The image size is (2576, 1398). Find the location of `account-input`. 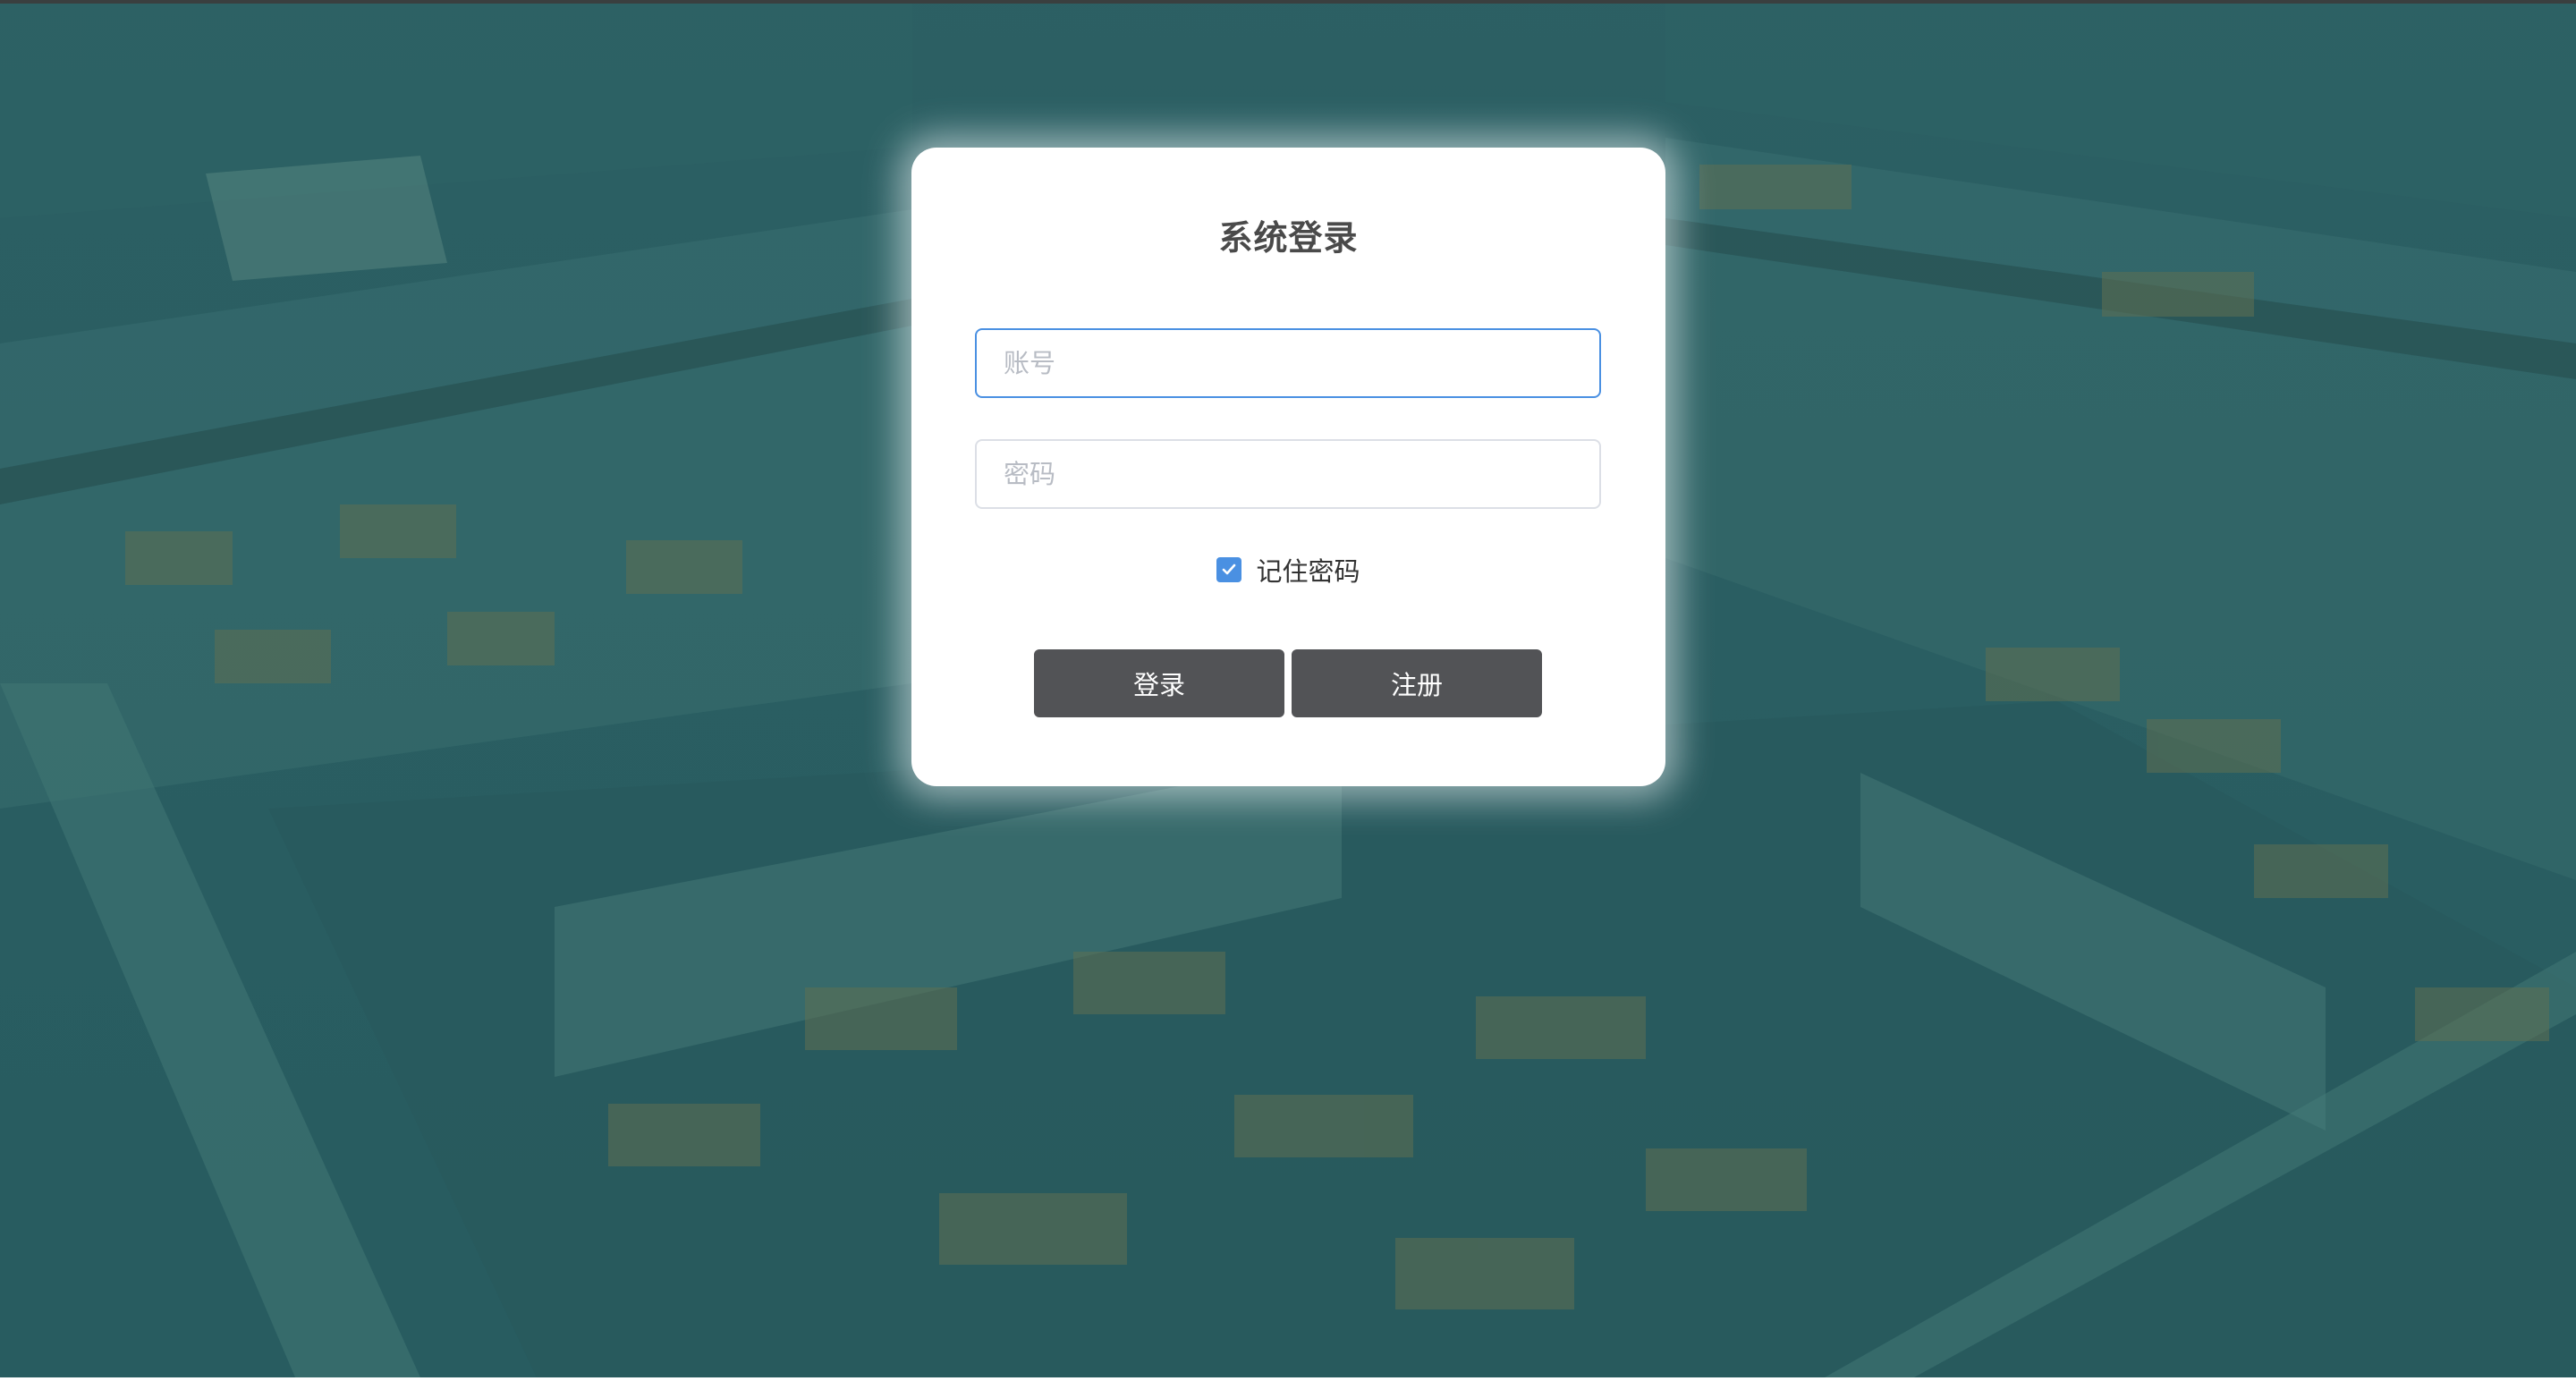

account-input is located at coordinates (1288, 363).